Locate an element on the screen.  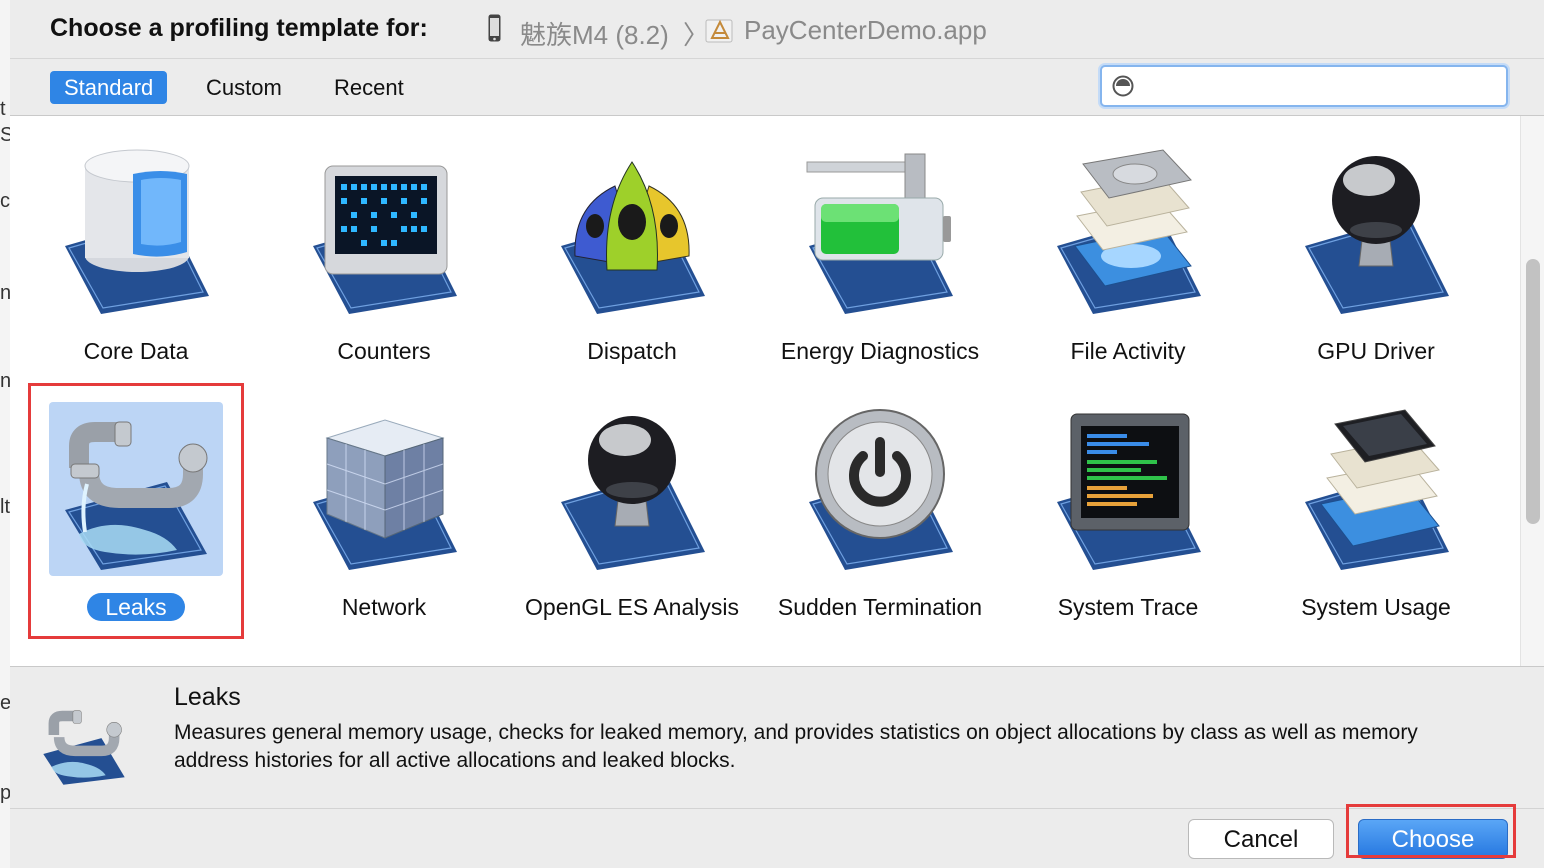
template-file-activity: File Activity is located at coordinates (1128, 266).